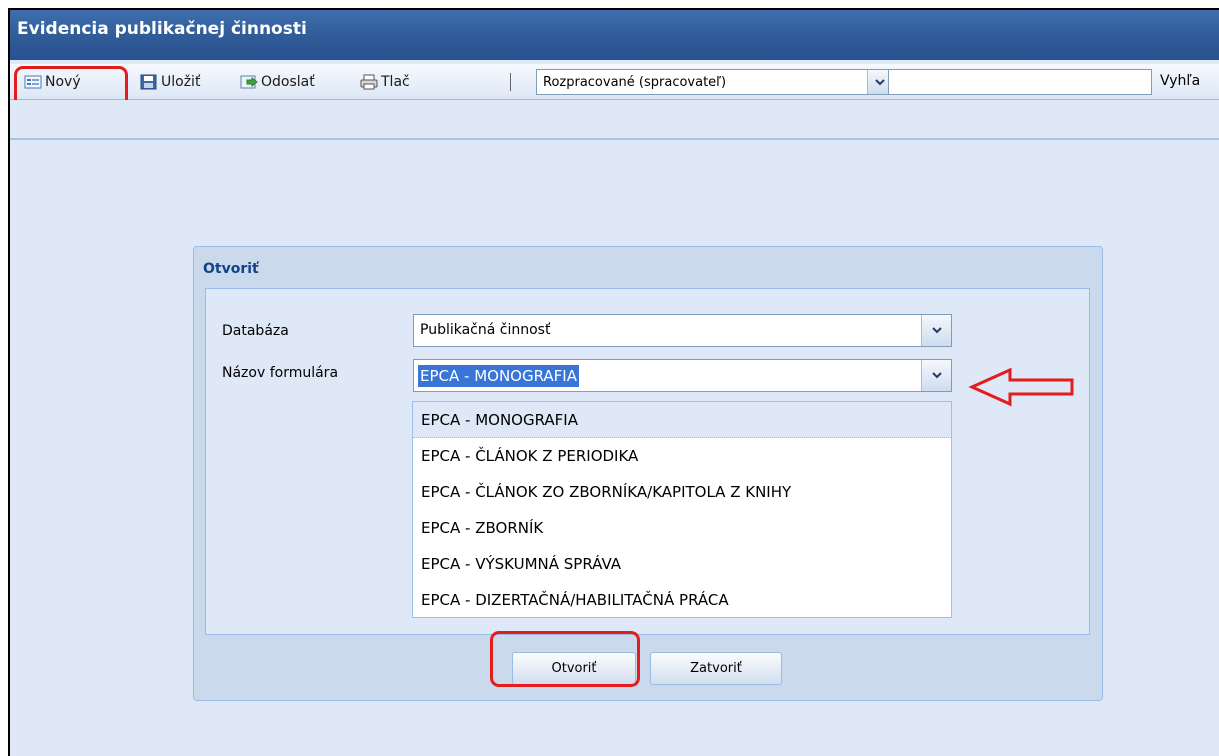 The width and height of the screenshot is (1219, 756). Describe the element at coordinates (149, 82) in the screenshot. I see `save-icon` at that location.